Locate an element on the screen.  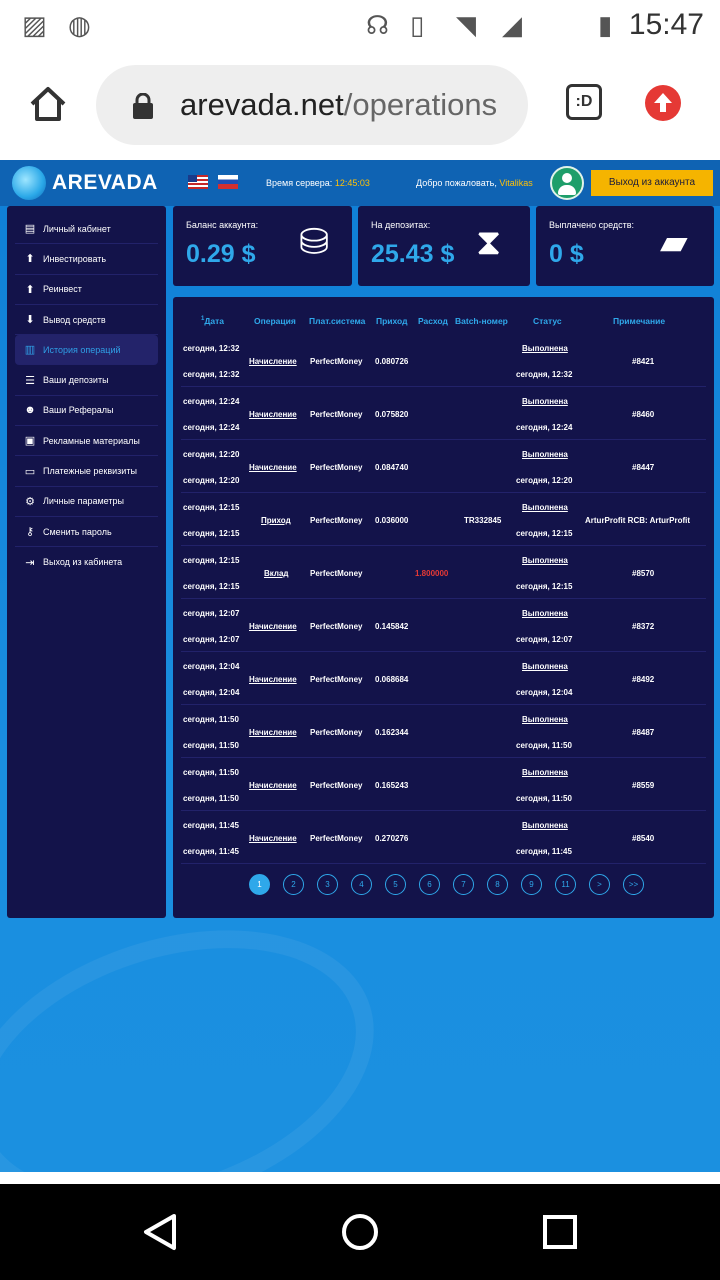
url-path: /operations is located at coordinates (420, 104).